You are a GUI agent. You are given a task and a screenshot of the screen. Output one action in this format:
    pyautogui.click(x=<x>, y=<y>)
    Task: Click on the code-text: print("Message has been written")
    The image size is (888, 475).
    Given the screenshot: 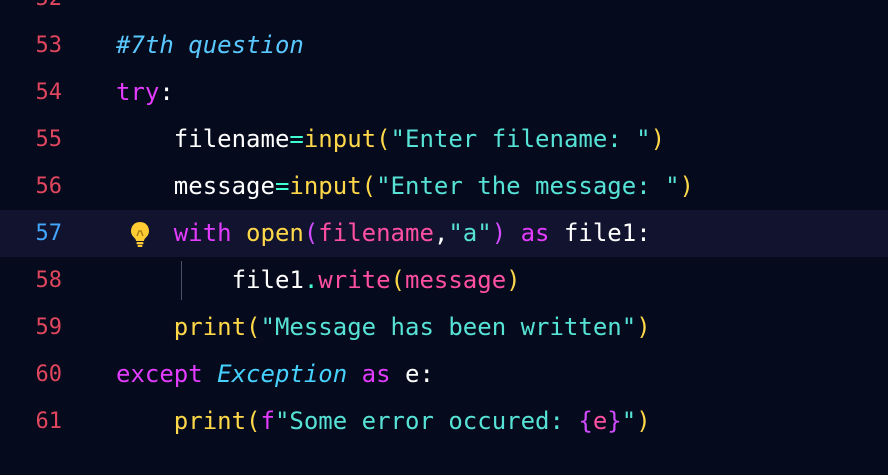 What is the action you would take?
    pyautogui.click(x=383, y=327)
    